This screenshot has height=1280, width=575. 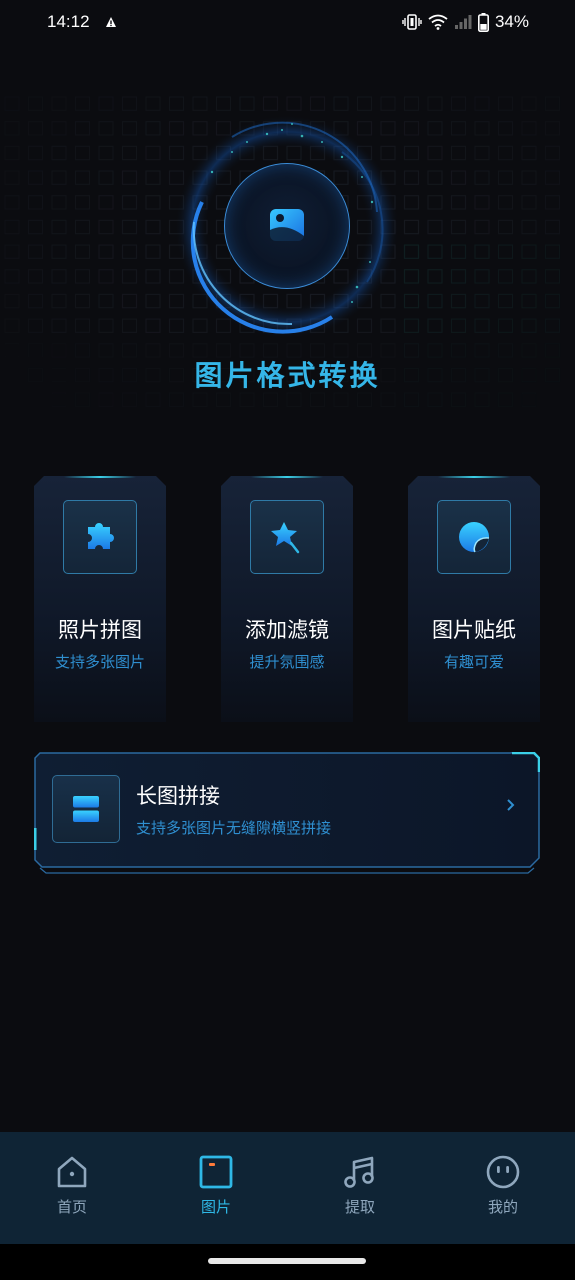 I want to click on nav-home: 首页, so click(x=72, y=1189).